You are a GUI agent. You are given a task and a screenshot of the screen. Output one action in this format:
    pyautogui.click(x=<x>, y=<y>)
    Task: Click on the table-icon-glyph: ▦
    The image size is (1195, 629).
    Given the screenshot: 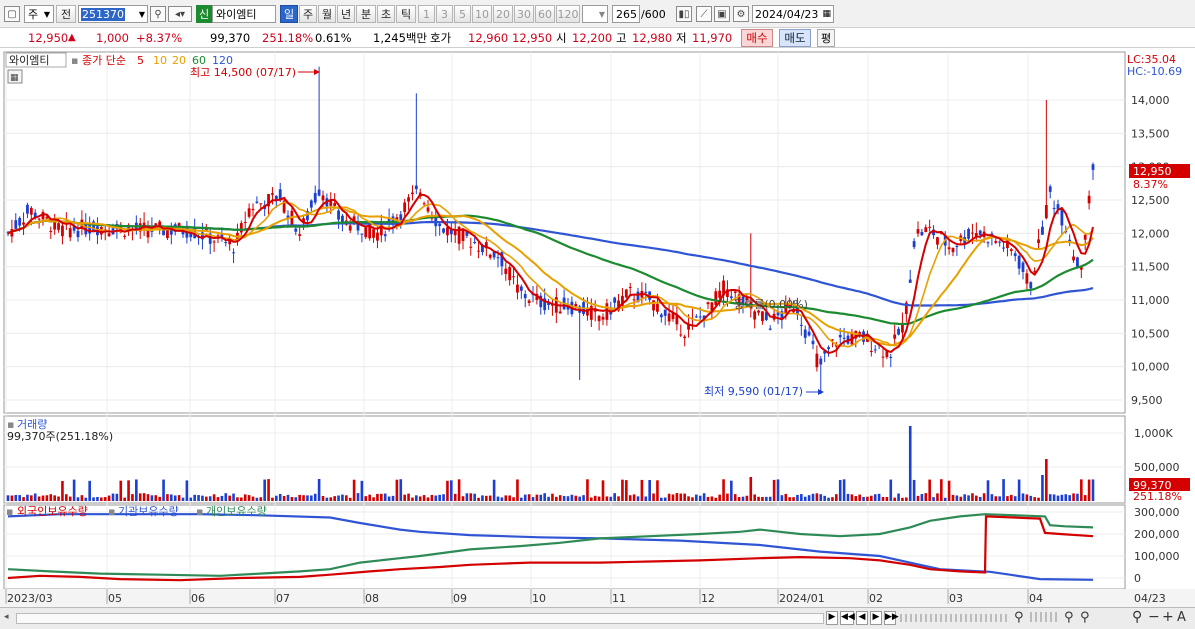 What is the action you would take?
    pyautogui.click(x=14, y=78)
    